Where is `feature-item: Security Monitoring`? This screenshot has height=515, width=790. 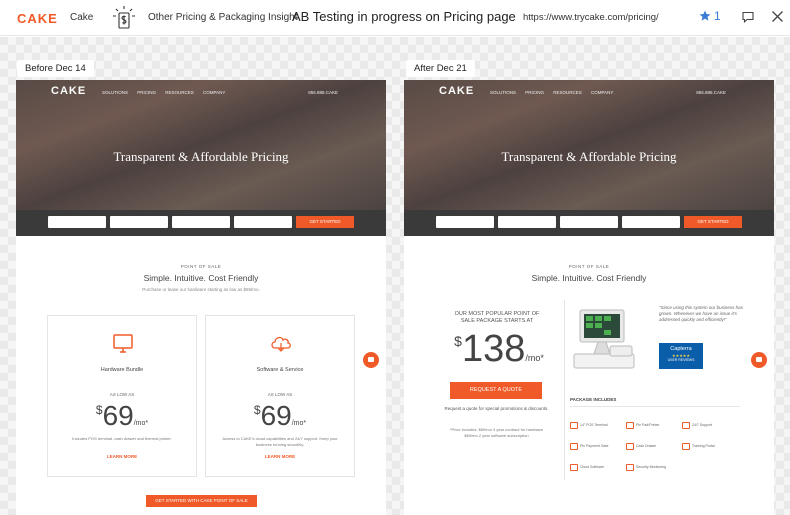
feature-item: Security Monitoring is located at coordinates (651, 467).